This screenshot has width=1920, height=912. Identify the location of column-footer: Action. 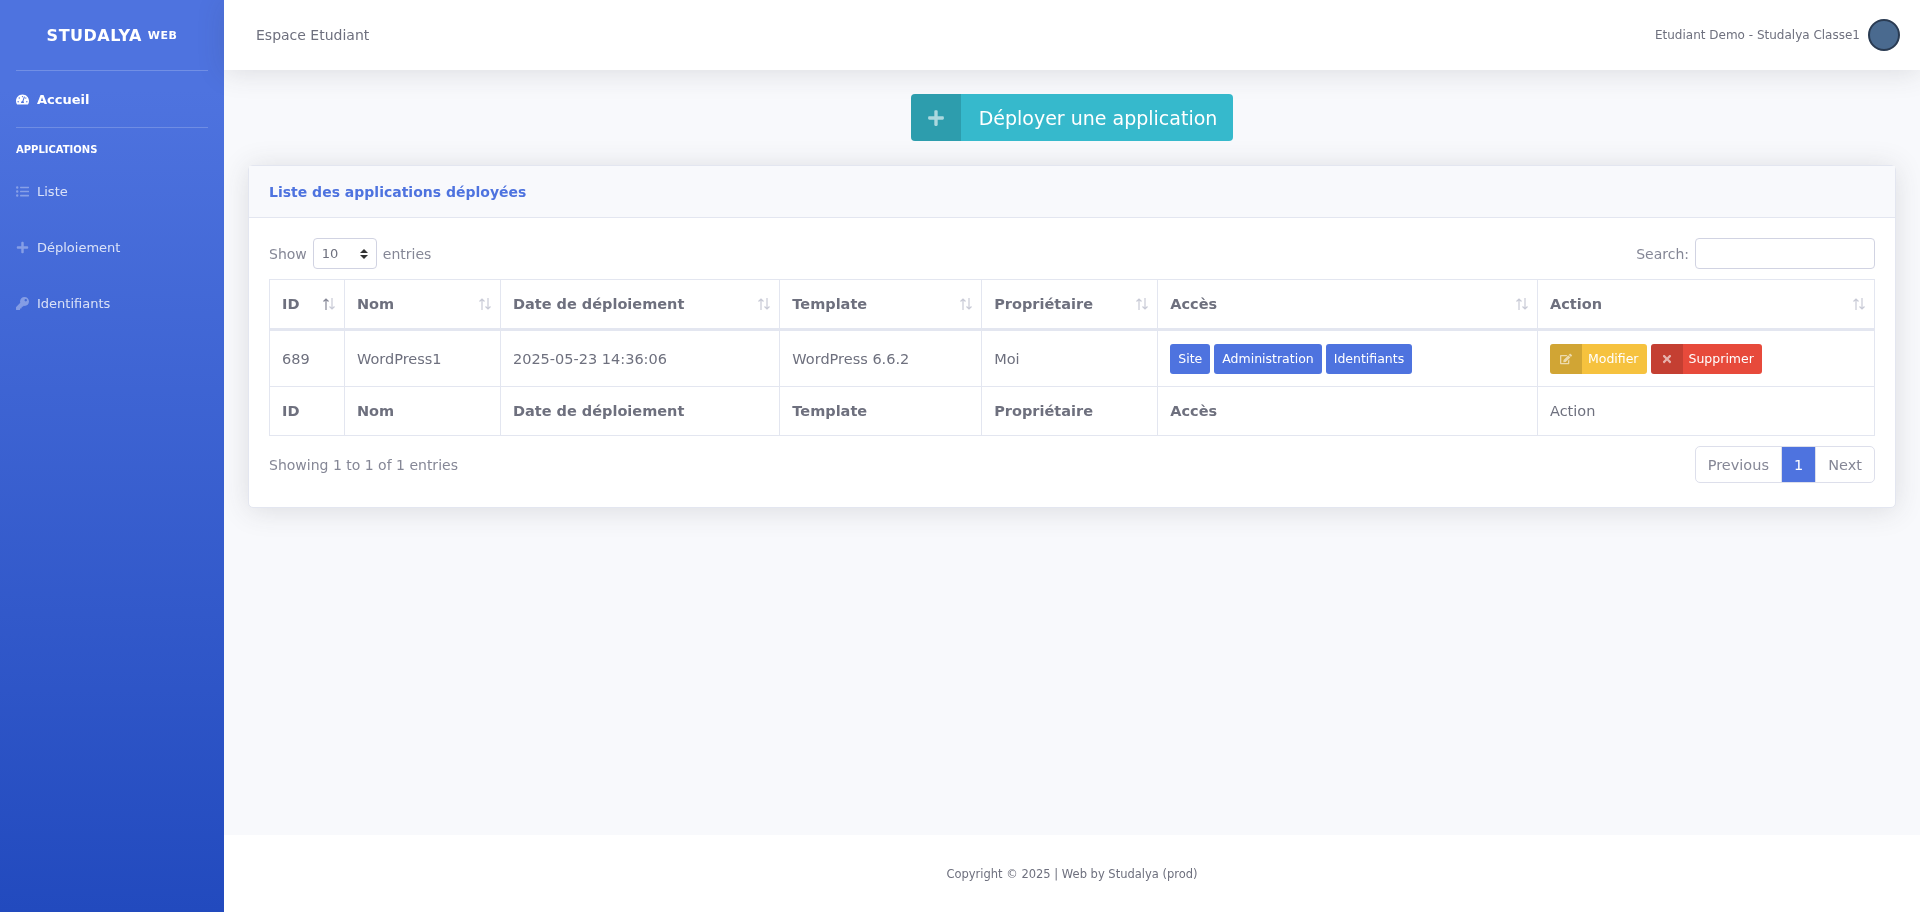
(1706, 411).